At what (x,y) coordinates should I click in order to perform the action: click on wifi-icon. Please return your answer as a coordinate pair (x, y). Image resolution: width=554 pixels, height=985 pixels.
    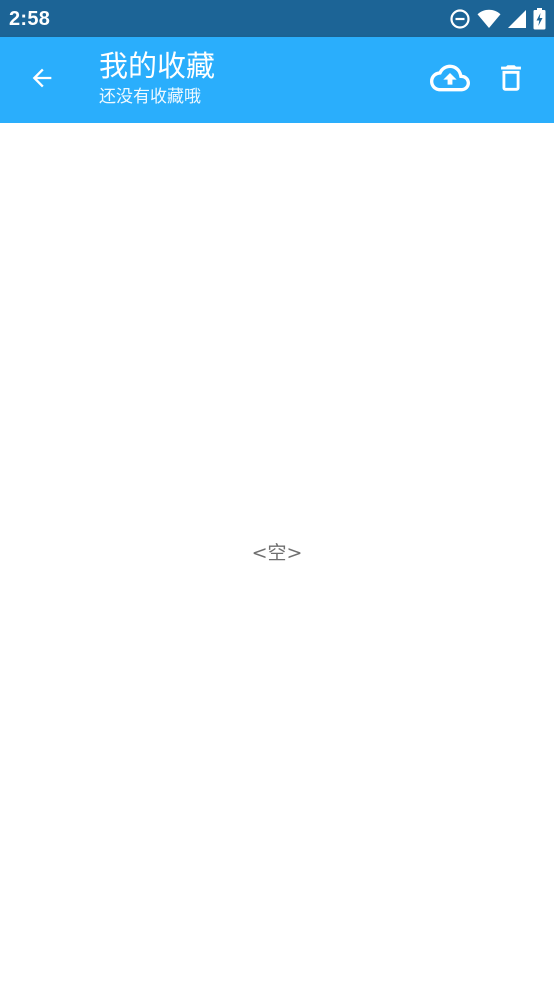
    Looking at the image, I should click on (489, 19).